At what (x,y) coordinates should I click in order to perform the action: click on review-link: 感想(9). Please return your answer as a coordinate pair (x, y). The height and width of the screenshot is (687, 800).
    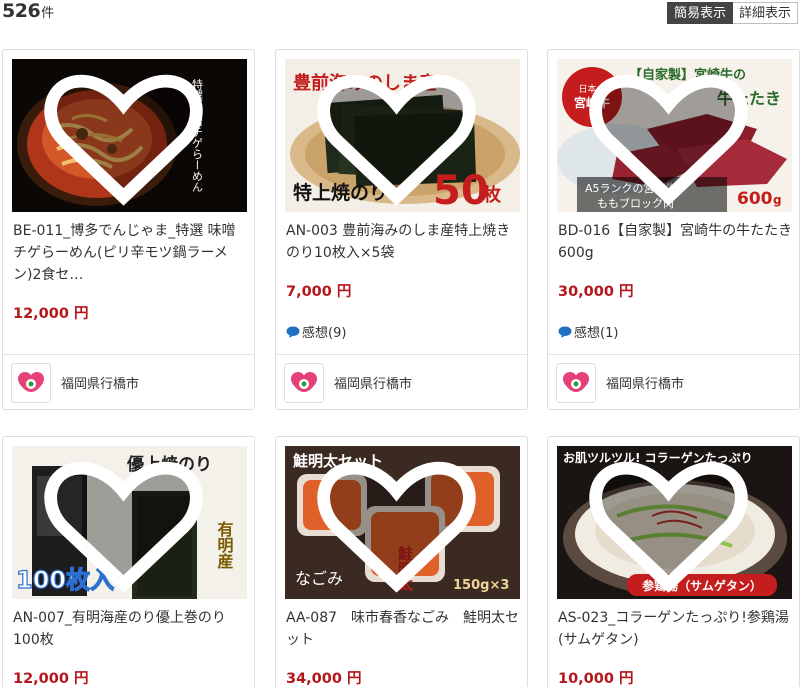
    Looking at the image, I should click on (316, 331).